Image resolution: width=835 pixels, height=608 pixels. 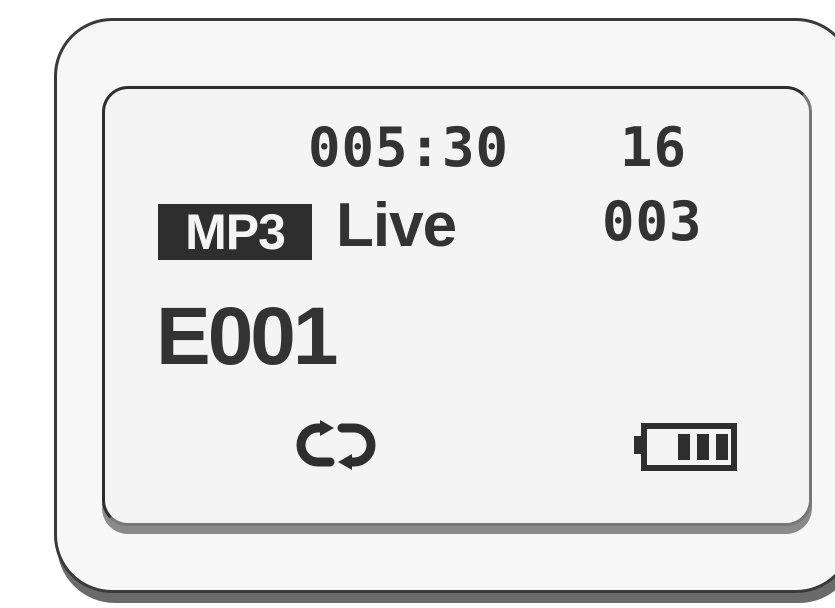 I want to click on file-name: E001, so click(x=247, y=336).